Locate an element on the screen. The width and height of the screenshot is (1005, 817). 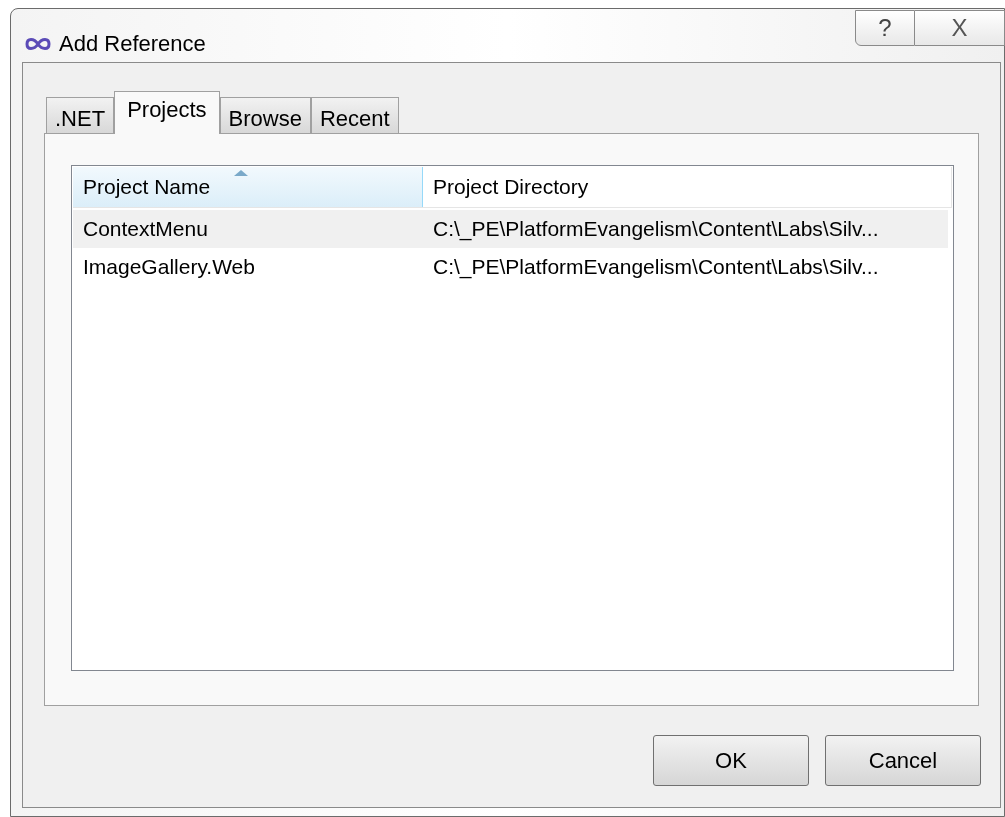
column-header: Project Name is located at coordinates (248, 187).